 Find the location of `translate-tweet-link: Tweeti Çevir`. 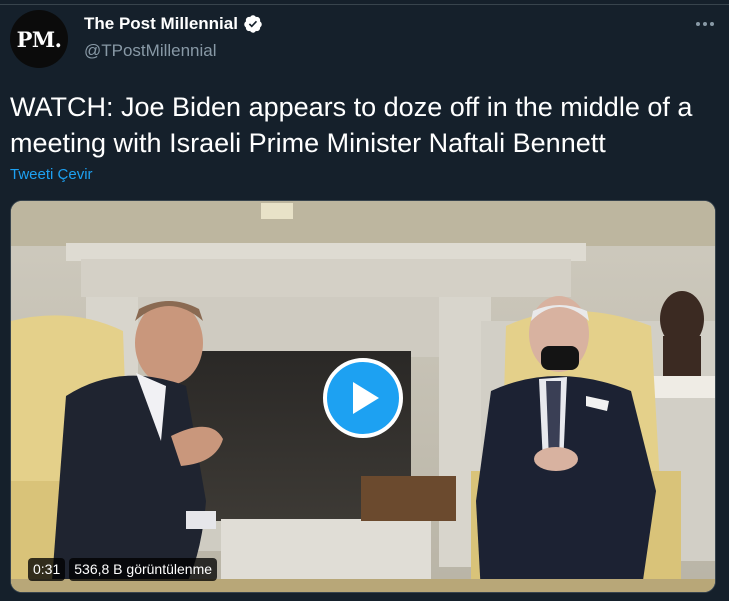

translate-tweet-link: Tweeti Çevir is located at coordinates (51, 174).